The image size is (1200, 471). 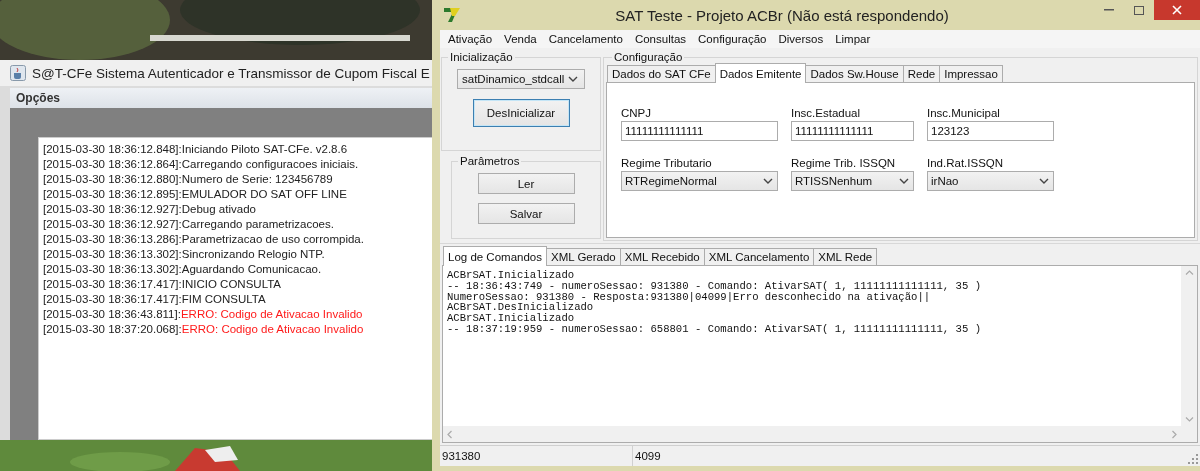 I want to click on resize-grip-icon, so click(x=1193, y=459).